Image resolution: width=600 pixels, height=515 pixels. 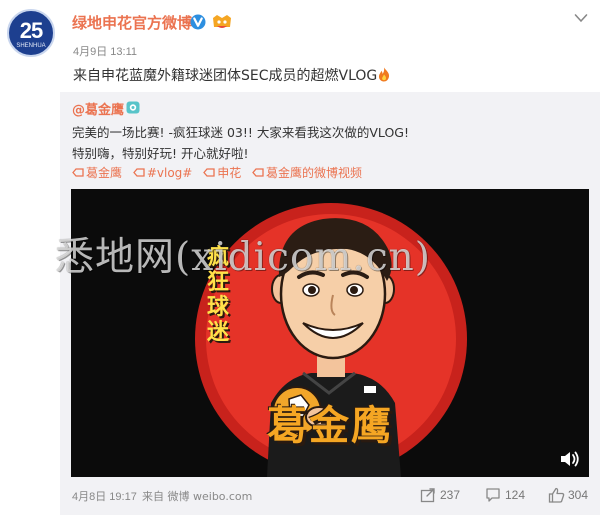 I want to click on tag-label: #vlog#, so click(x=169, y=173).